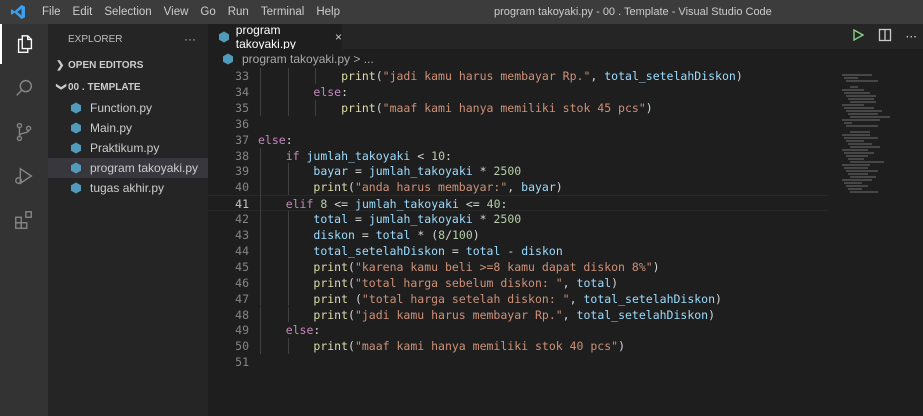 The height and width of the screenshot is (416, 923). I want to click on extensions-icon, so click(24, 220).